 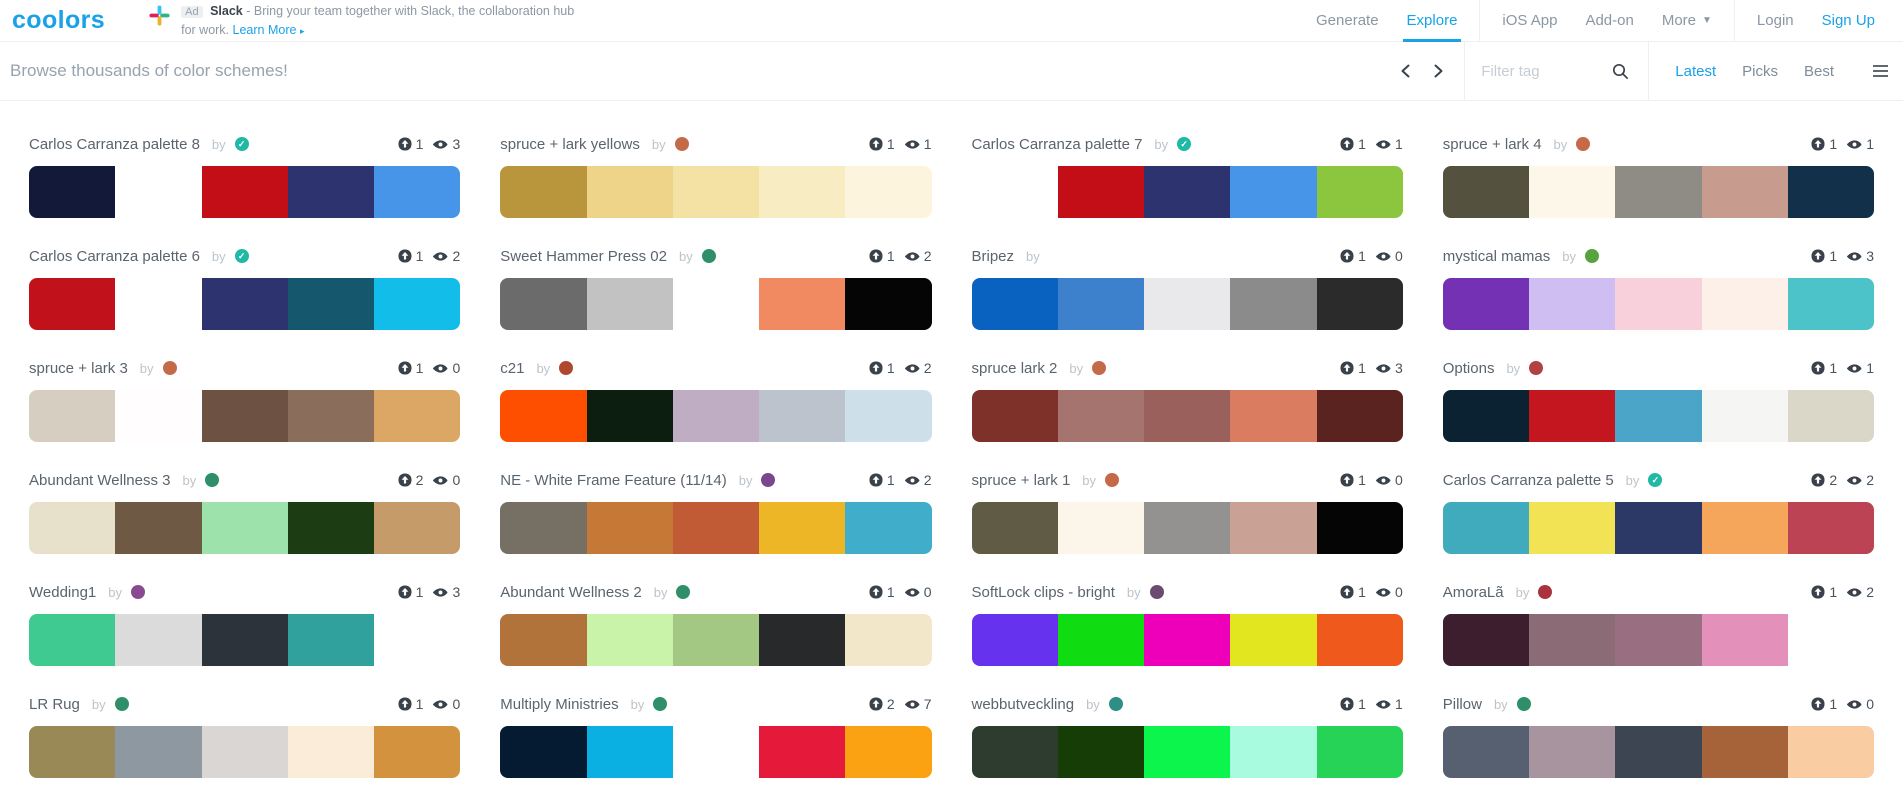 What do you see at coordinates (1819, 71) in the screenshot?
I see `tab-best: Best` at bounding box center [1819, 71].